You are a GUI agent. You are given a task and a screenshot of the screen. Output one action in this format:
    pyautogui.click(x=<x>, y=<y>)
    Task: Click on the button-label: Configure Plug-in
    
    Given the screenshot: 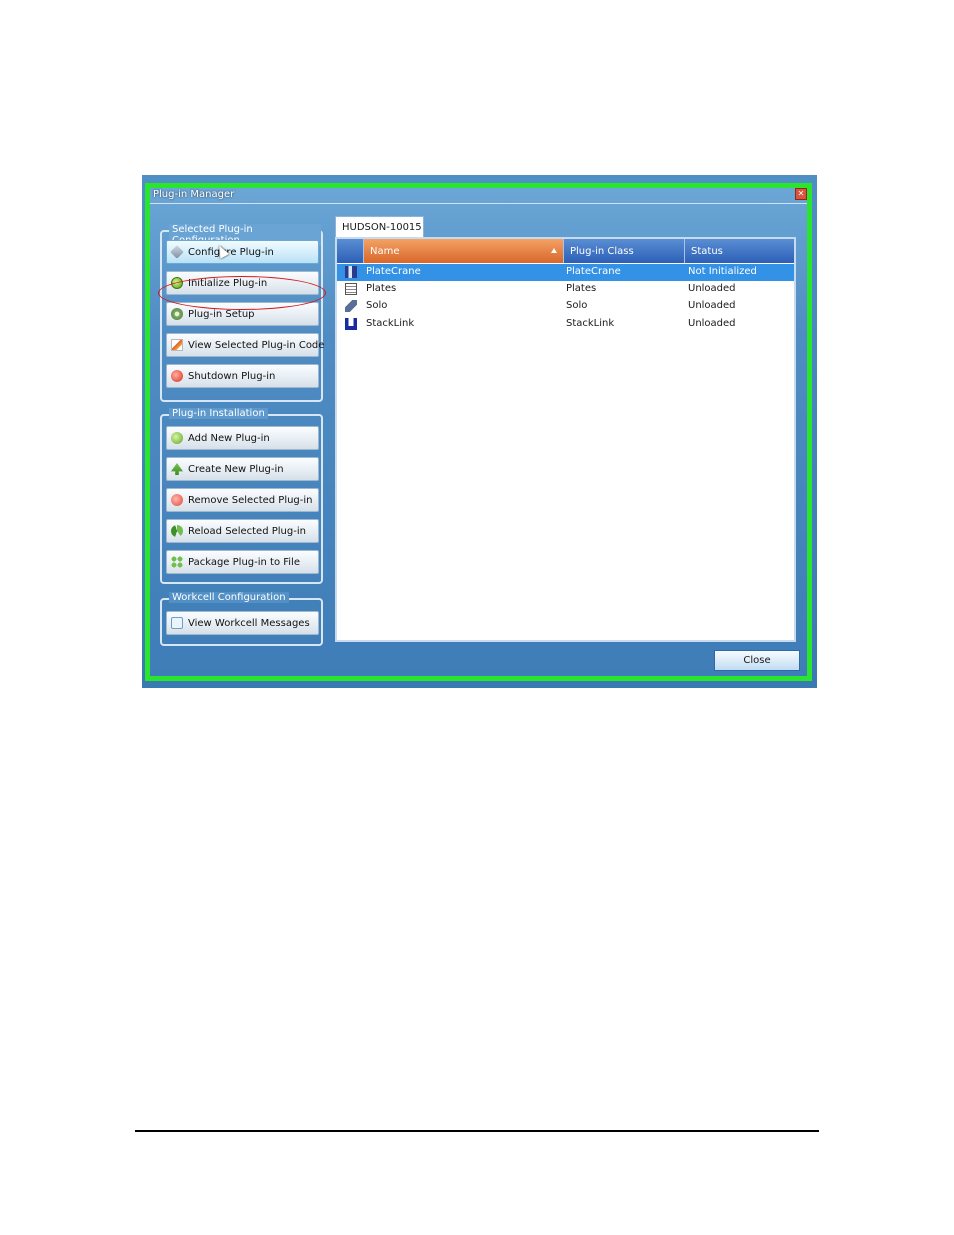 What is the action you would take?
    pyautogui.click(x=231, y=252)
    